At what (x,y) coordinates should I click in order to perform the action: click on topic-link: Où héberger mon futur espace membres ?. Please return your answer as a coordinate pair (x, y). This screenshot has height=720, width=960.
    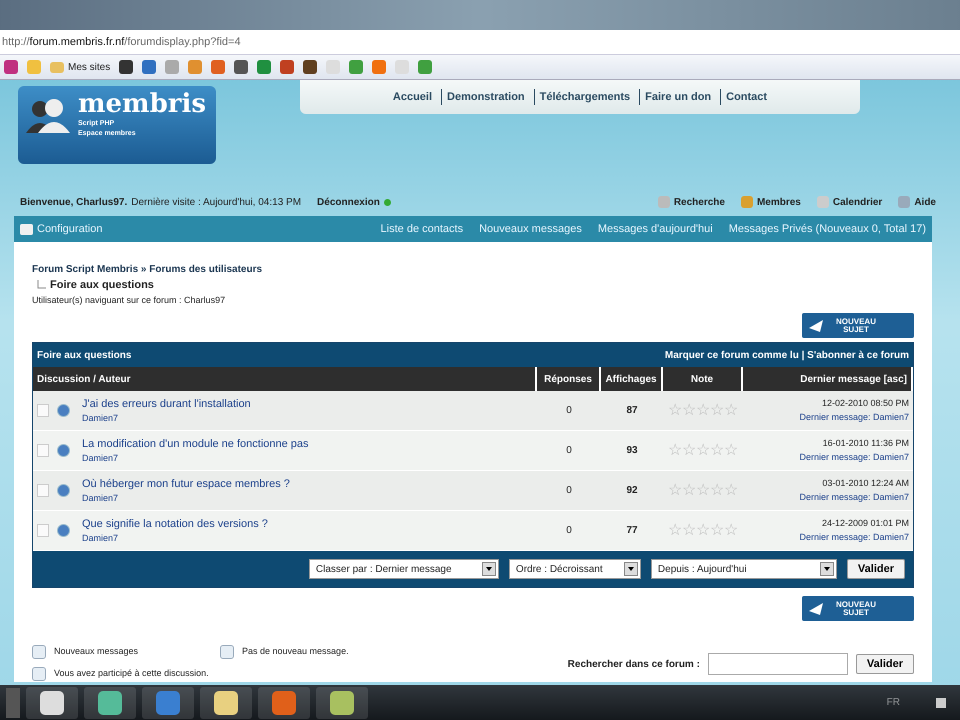
    Looking at the image, I should click on (186, 484).